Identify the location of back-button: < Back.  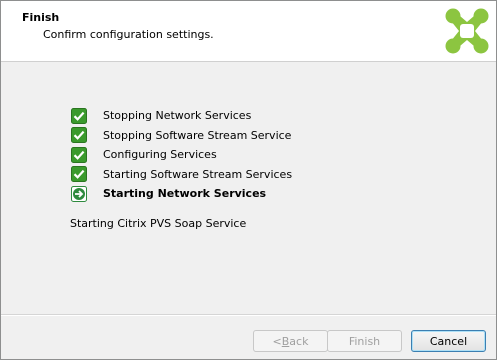
(290, 341).